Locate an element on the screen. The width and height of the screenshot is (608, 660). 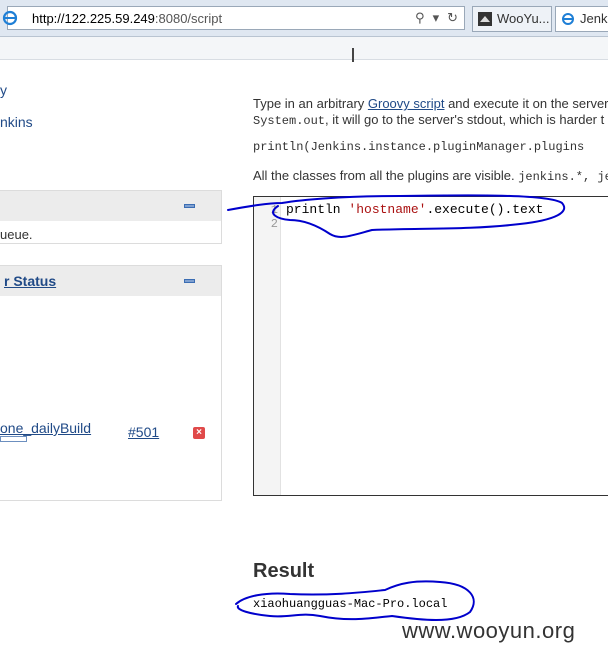
line-number: 2 is located at coordinates (274, 224).